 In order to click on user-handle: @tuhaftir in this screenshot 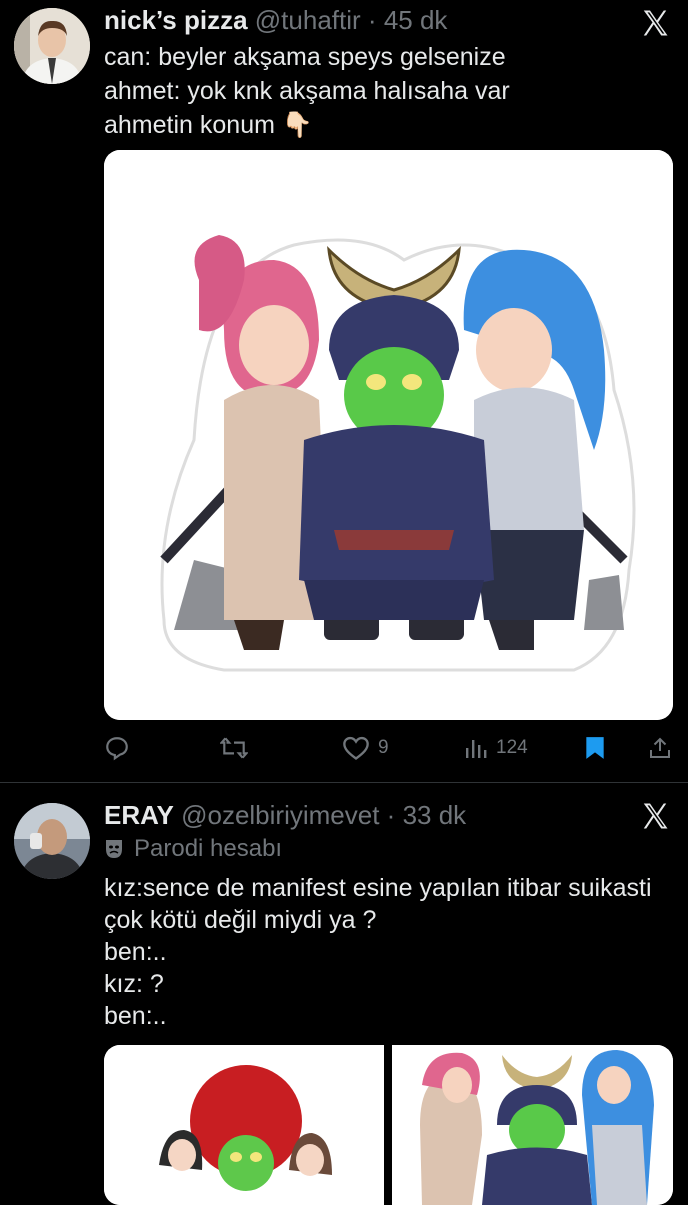, I will do `click(308, 20)`.